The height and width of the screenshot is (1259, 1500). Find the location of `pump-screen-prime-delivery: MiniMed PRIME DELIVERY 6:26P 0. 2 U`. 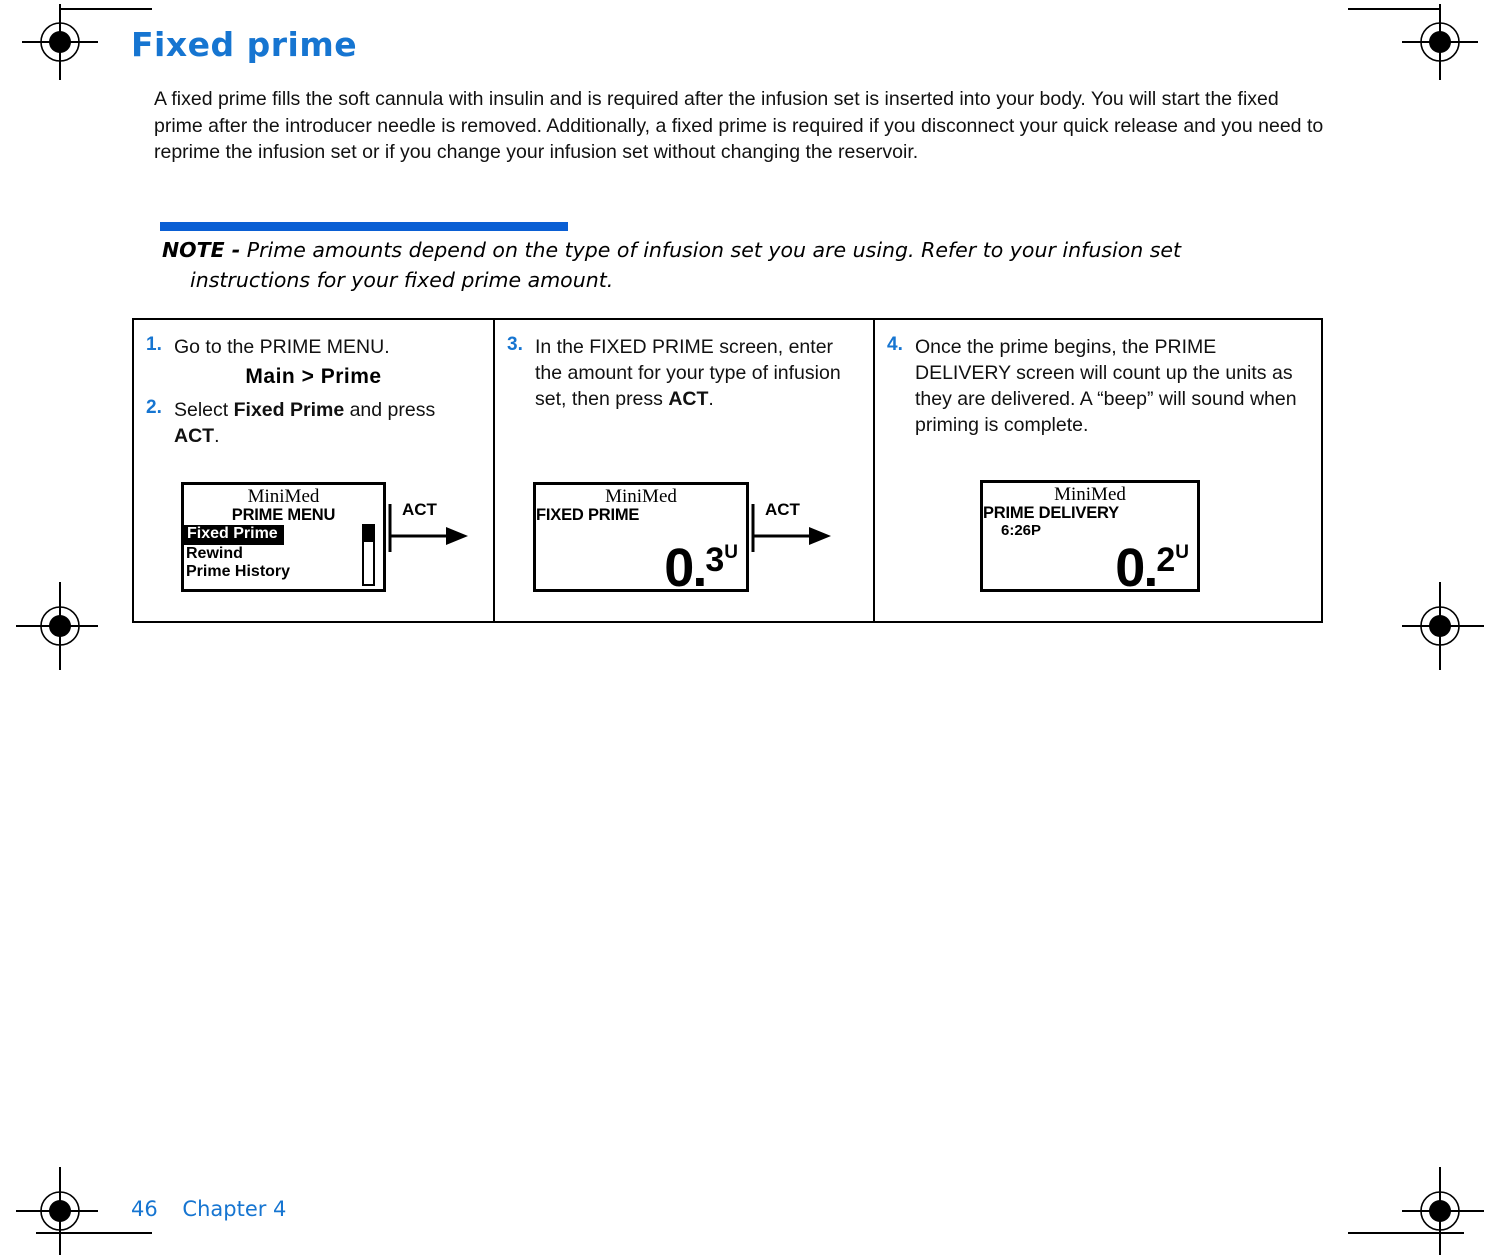

pump-screen-prime-delivery: MiniMed PRIME DELIVERY 6:26P 0. 2 U is located at coordinates (1090, 537).